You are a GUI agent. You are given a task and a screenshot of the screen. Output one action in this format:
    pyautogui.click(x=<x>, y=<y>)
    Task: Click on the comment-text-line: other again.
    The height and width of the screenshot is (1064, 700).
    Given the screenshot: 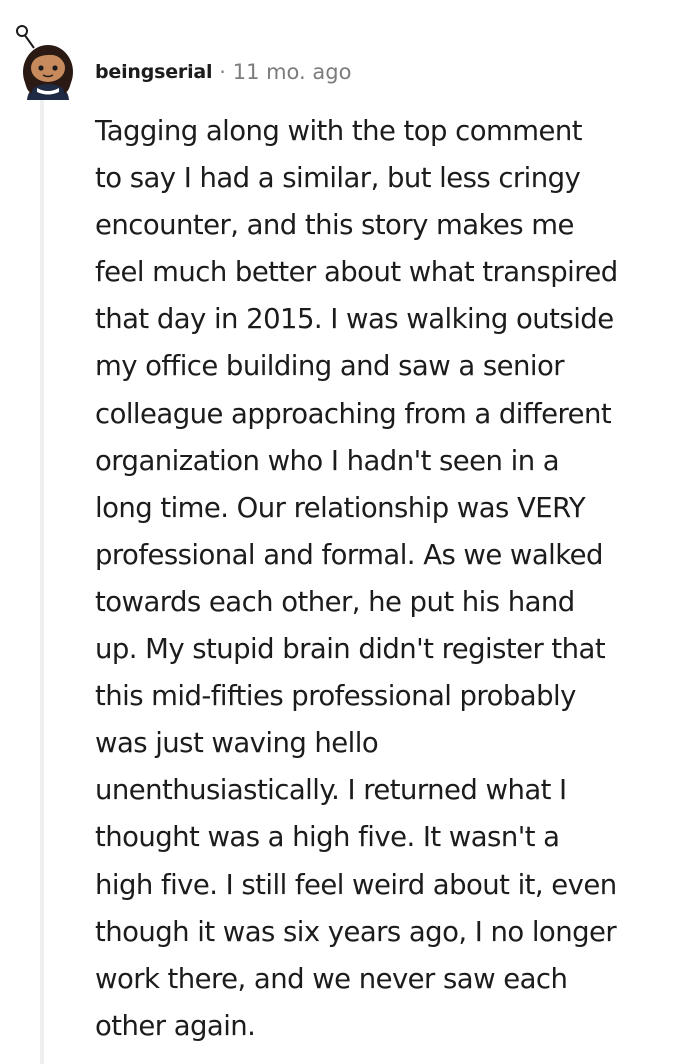 What is the action you would take?
    pyautogui.click(x=175, y=1025)
    